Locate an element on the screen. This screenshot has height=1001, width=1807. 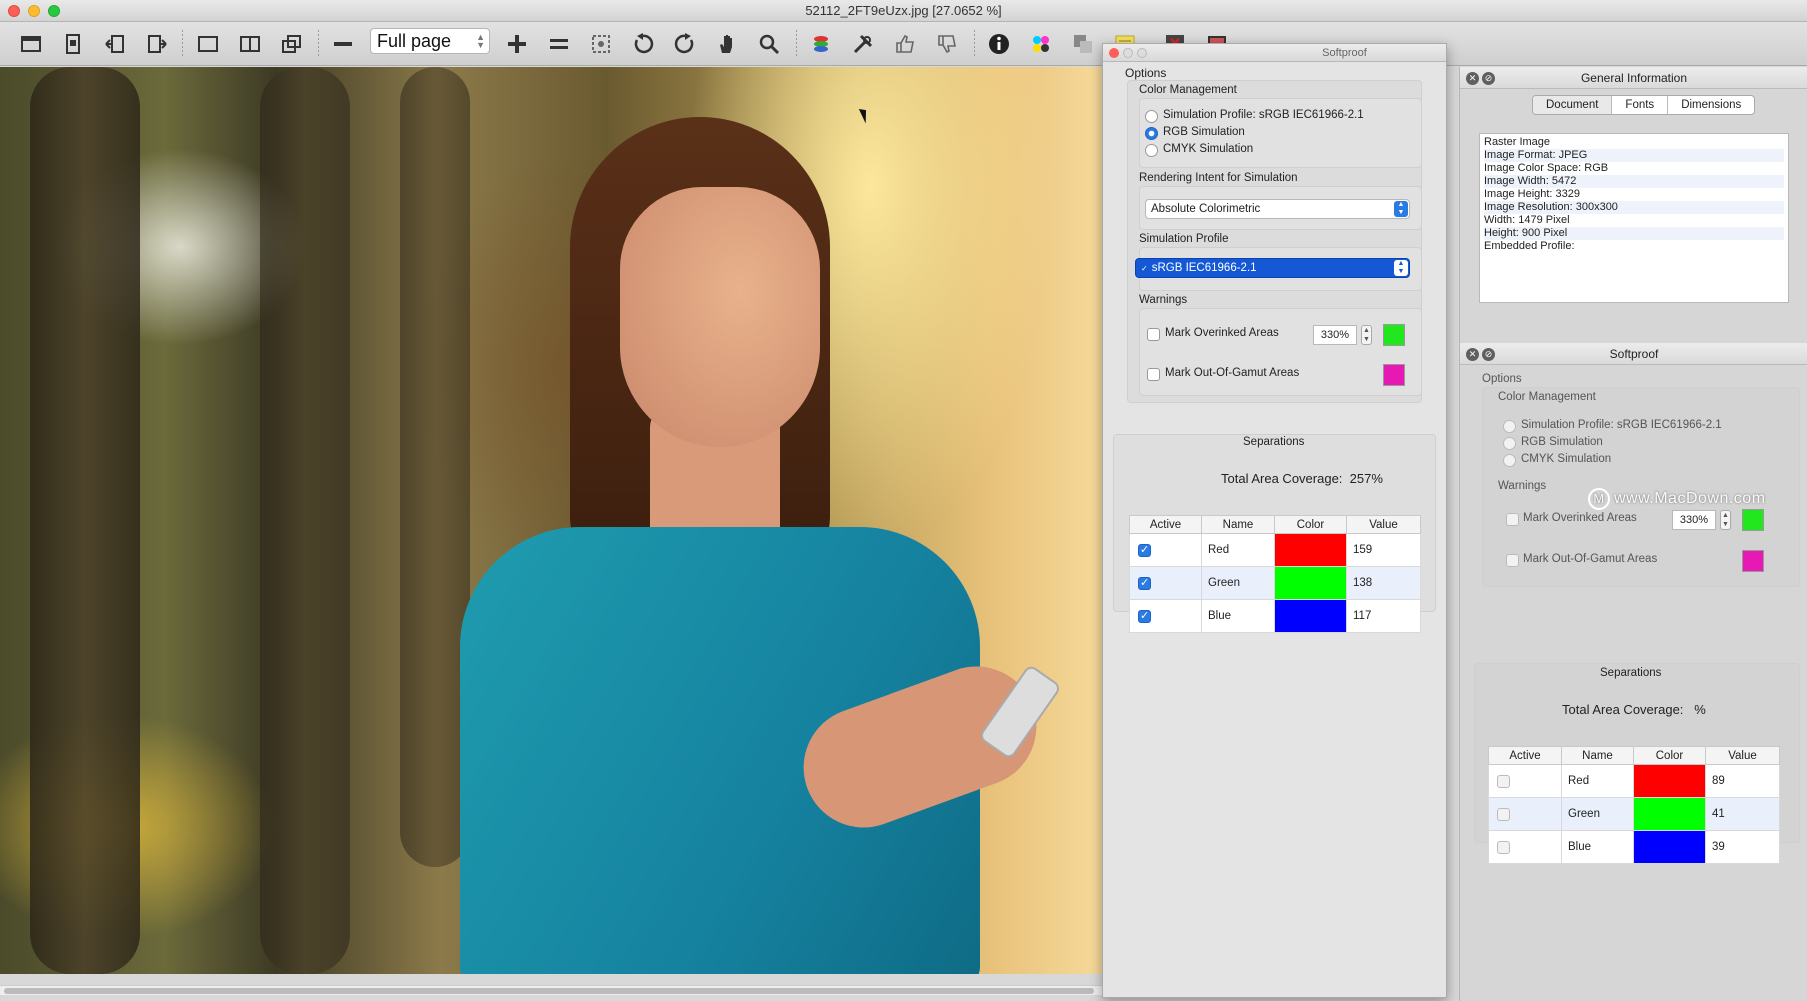
magnifier-icon is located at coordinates (769, 44).